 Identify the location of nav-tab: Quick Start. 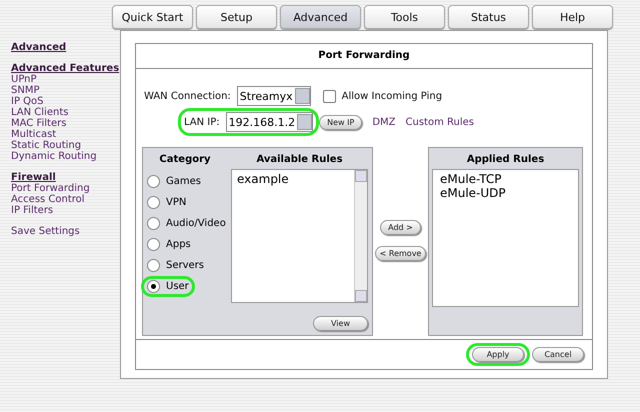
(152, 17).